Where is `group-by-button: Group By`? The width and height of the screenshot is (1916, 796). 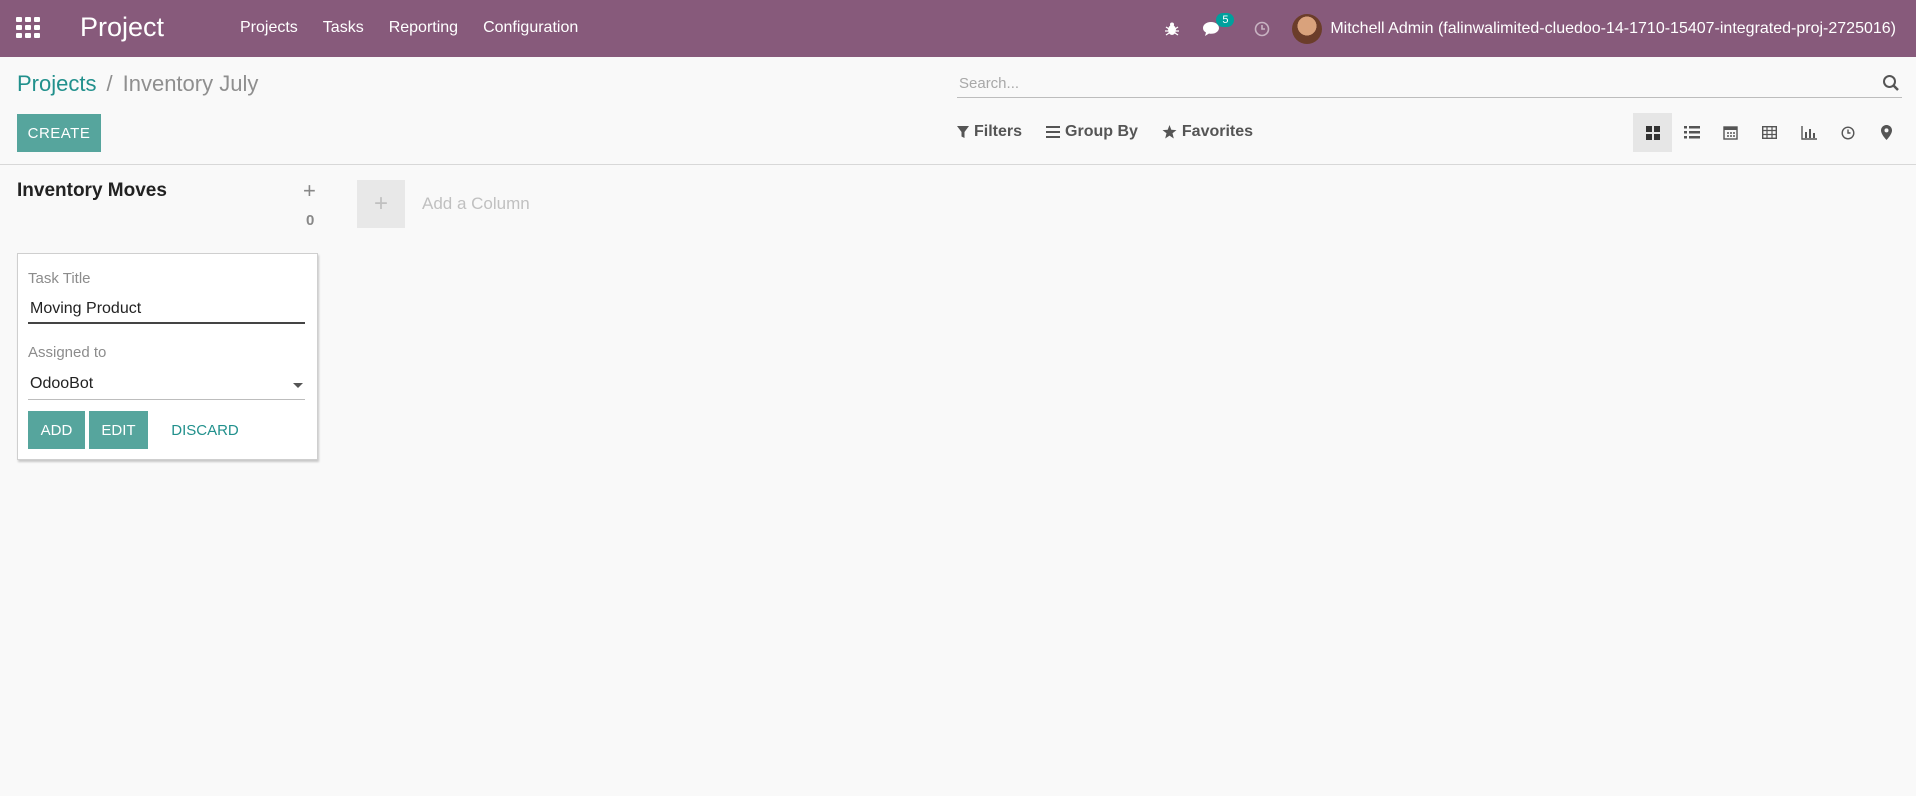
group-by-button: Group By is located at coordinates (1092, 132).